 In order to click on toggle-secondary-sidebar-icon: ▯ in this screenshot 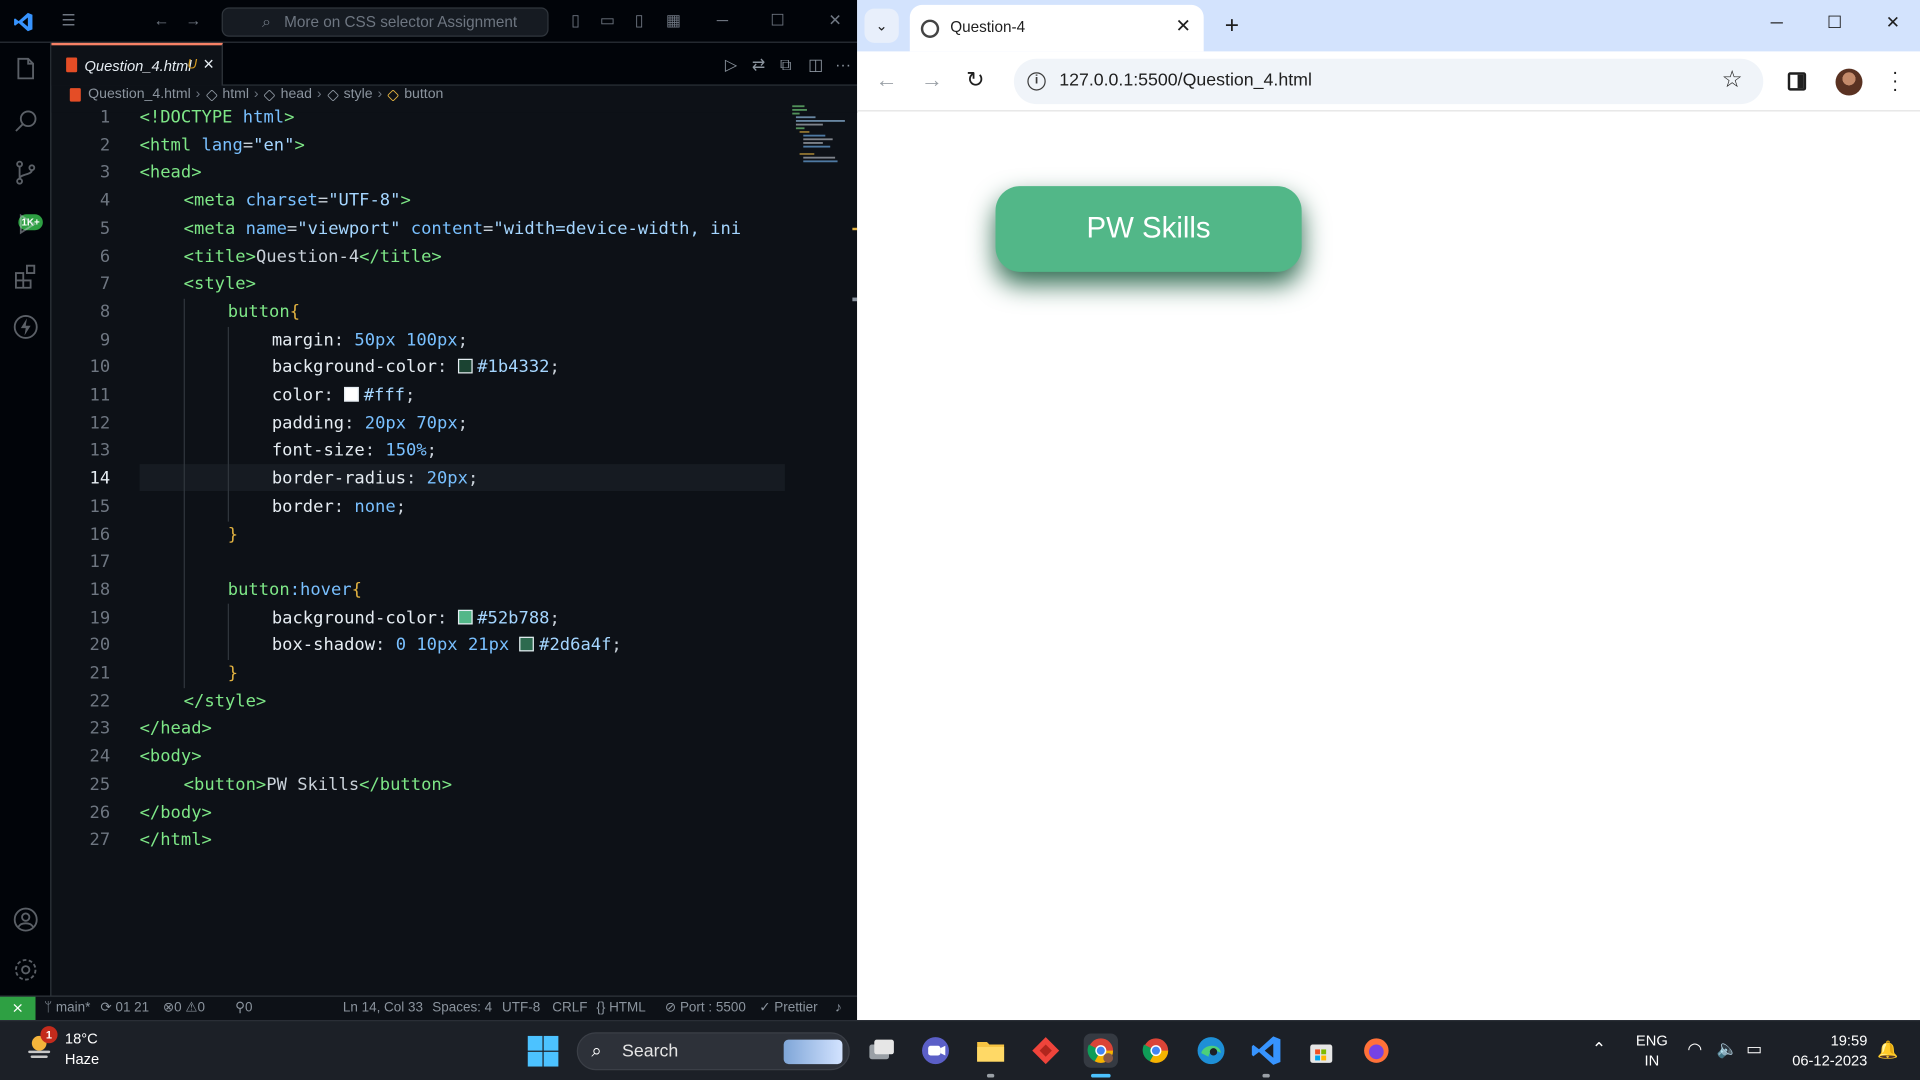, I will do `click(639, 20)`.